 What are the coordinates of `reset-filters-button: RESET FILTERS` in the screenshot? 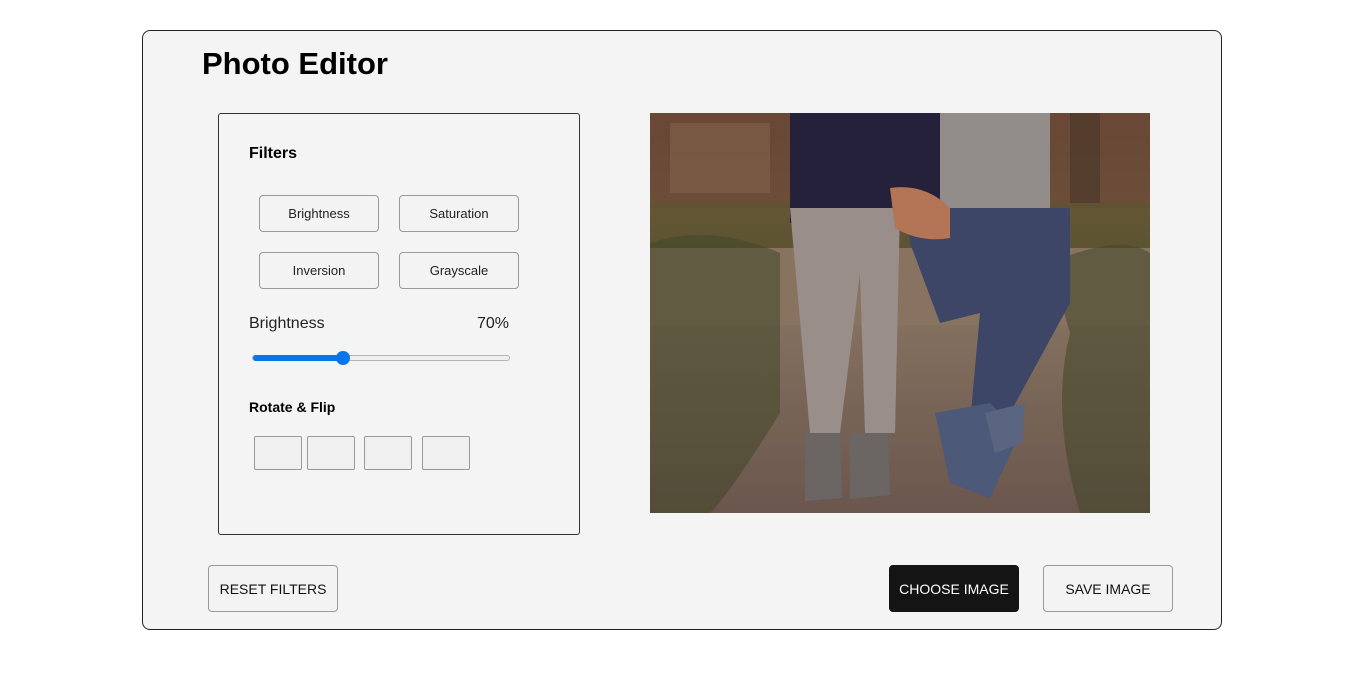 It's located at (273, 588).